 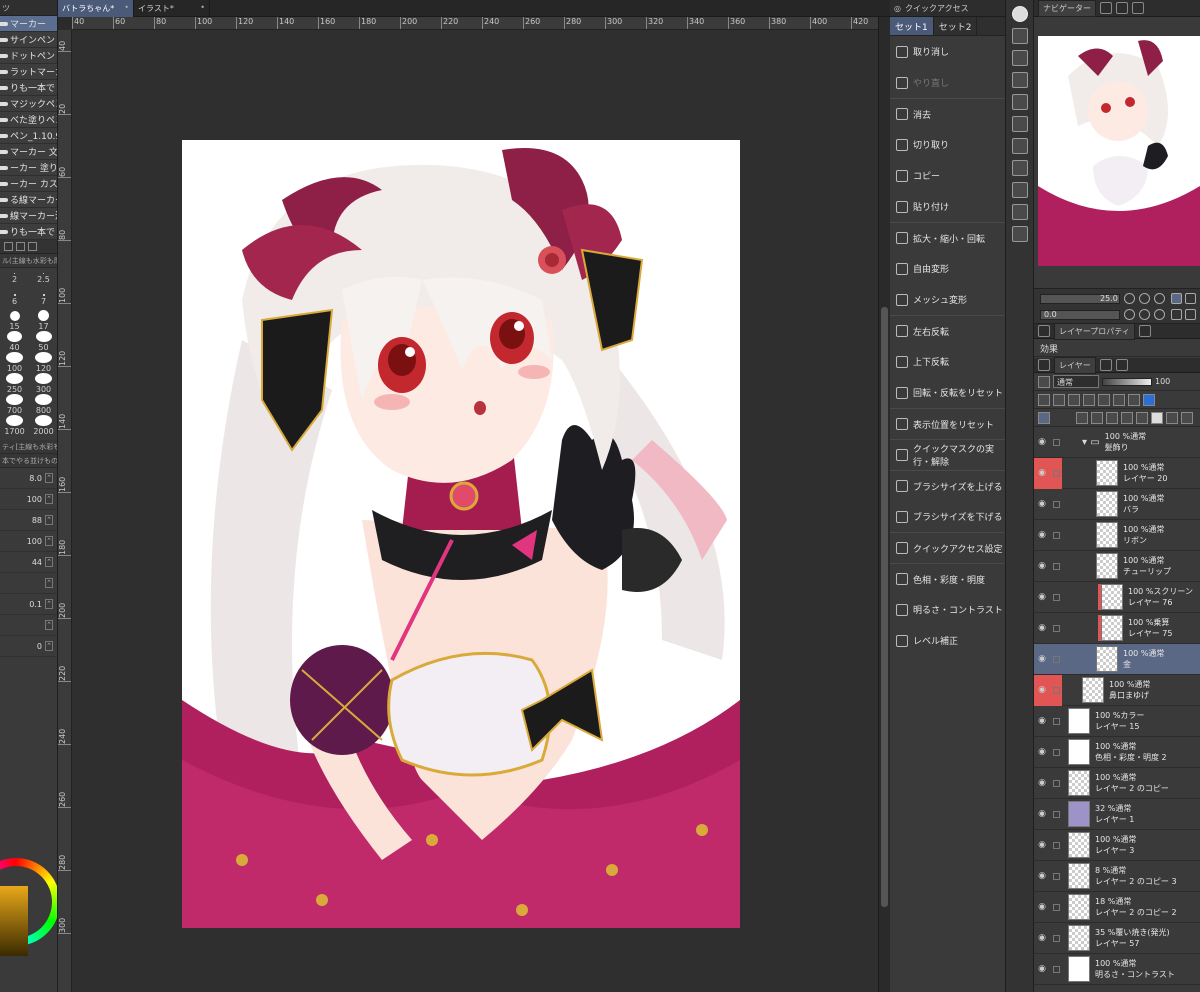 I want to click on quick-access-item: 左右反転, so click(x=947, y=330).